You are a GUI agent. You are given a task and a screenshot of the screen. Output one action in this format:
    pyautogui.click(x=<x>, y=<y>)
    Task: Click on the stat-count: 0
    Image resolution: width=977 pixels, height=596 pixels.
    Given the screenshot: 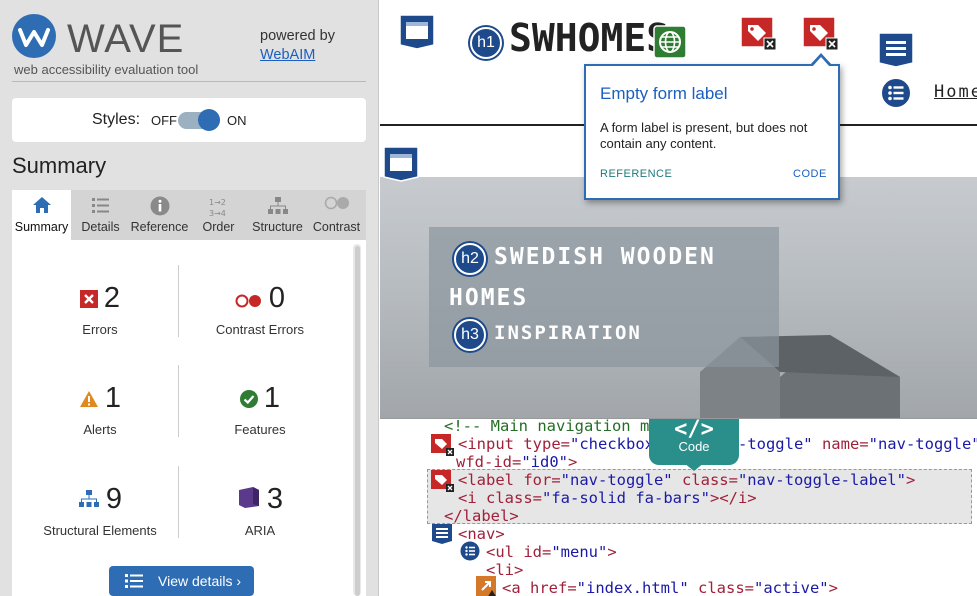 What is the action you would take?
    pyautogui.click(x=277, y=298)
    